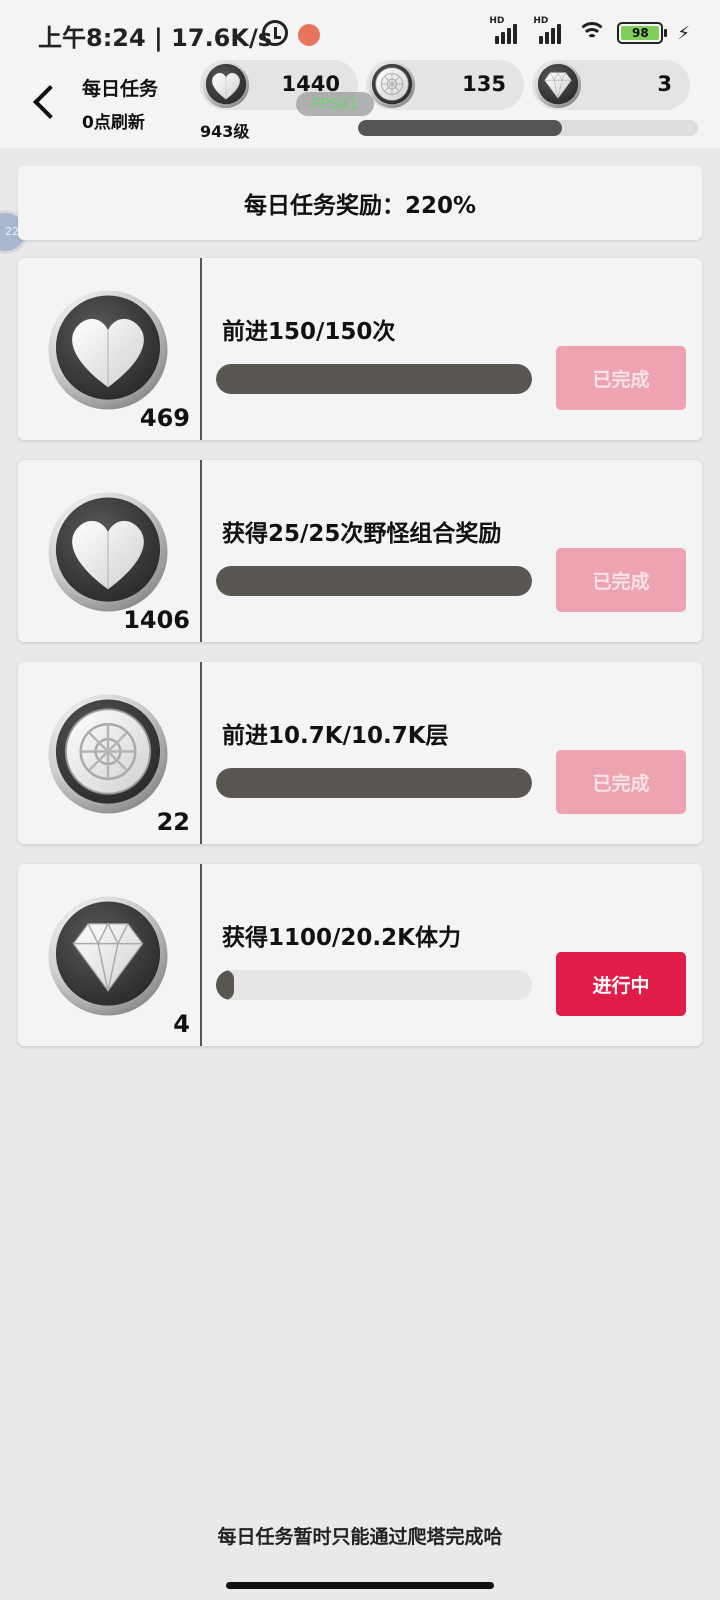  What do you see at coordinates (335, 736) in the screenshot?
I see `task-name: 前进10.7K/10.7K层` at bounding box center [335, 736].